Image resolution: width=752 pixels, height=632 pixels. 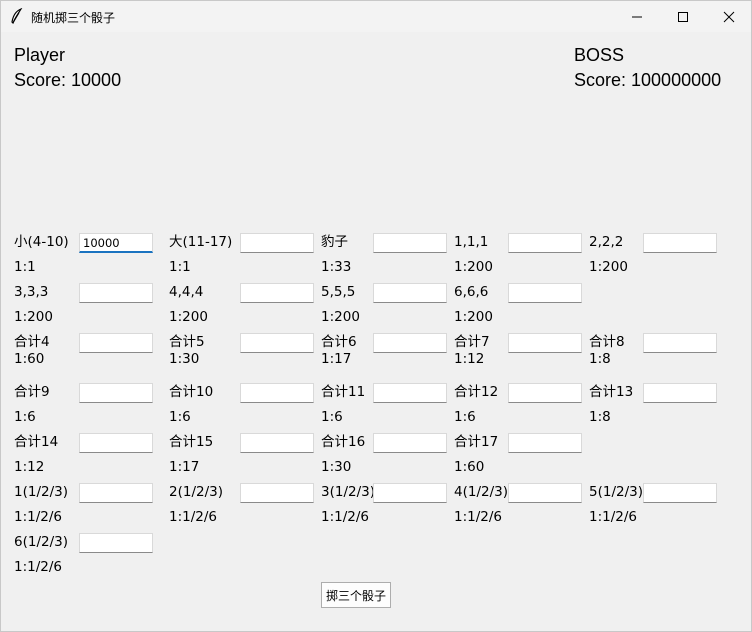 What do you see at coordinates (41, 242) in the screenshot?
I see `bet-label: 小(4-10)` at bounding box center [41, 242].